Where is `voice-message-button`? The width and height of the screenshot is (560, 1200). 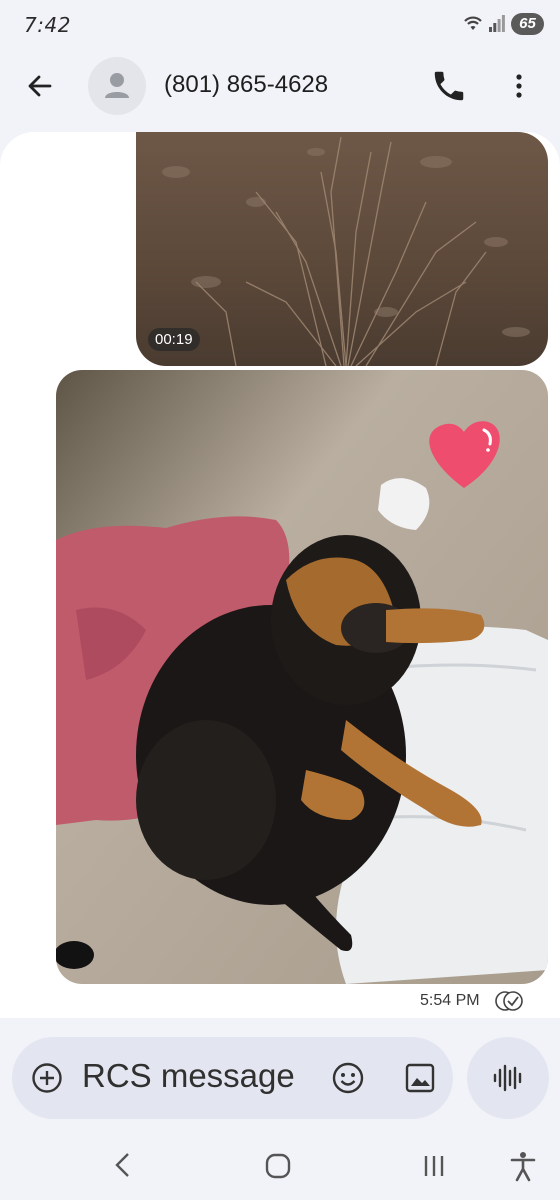 voice-message-button is located at coordinates (508, 1078).